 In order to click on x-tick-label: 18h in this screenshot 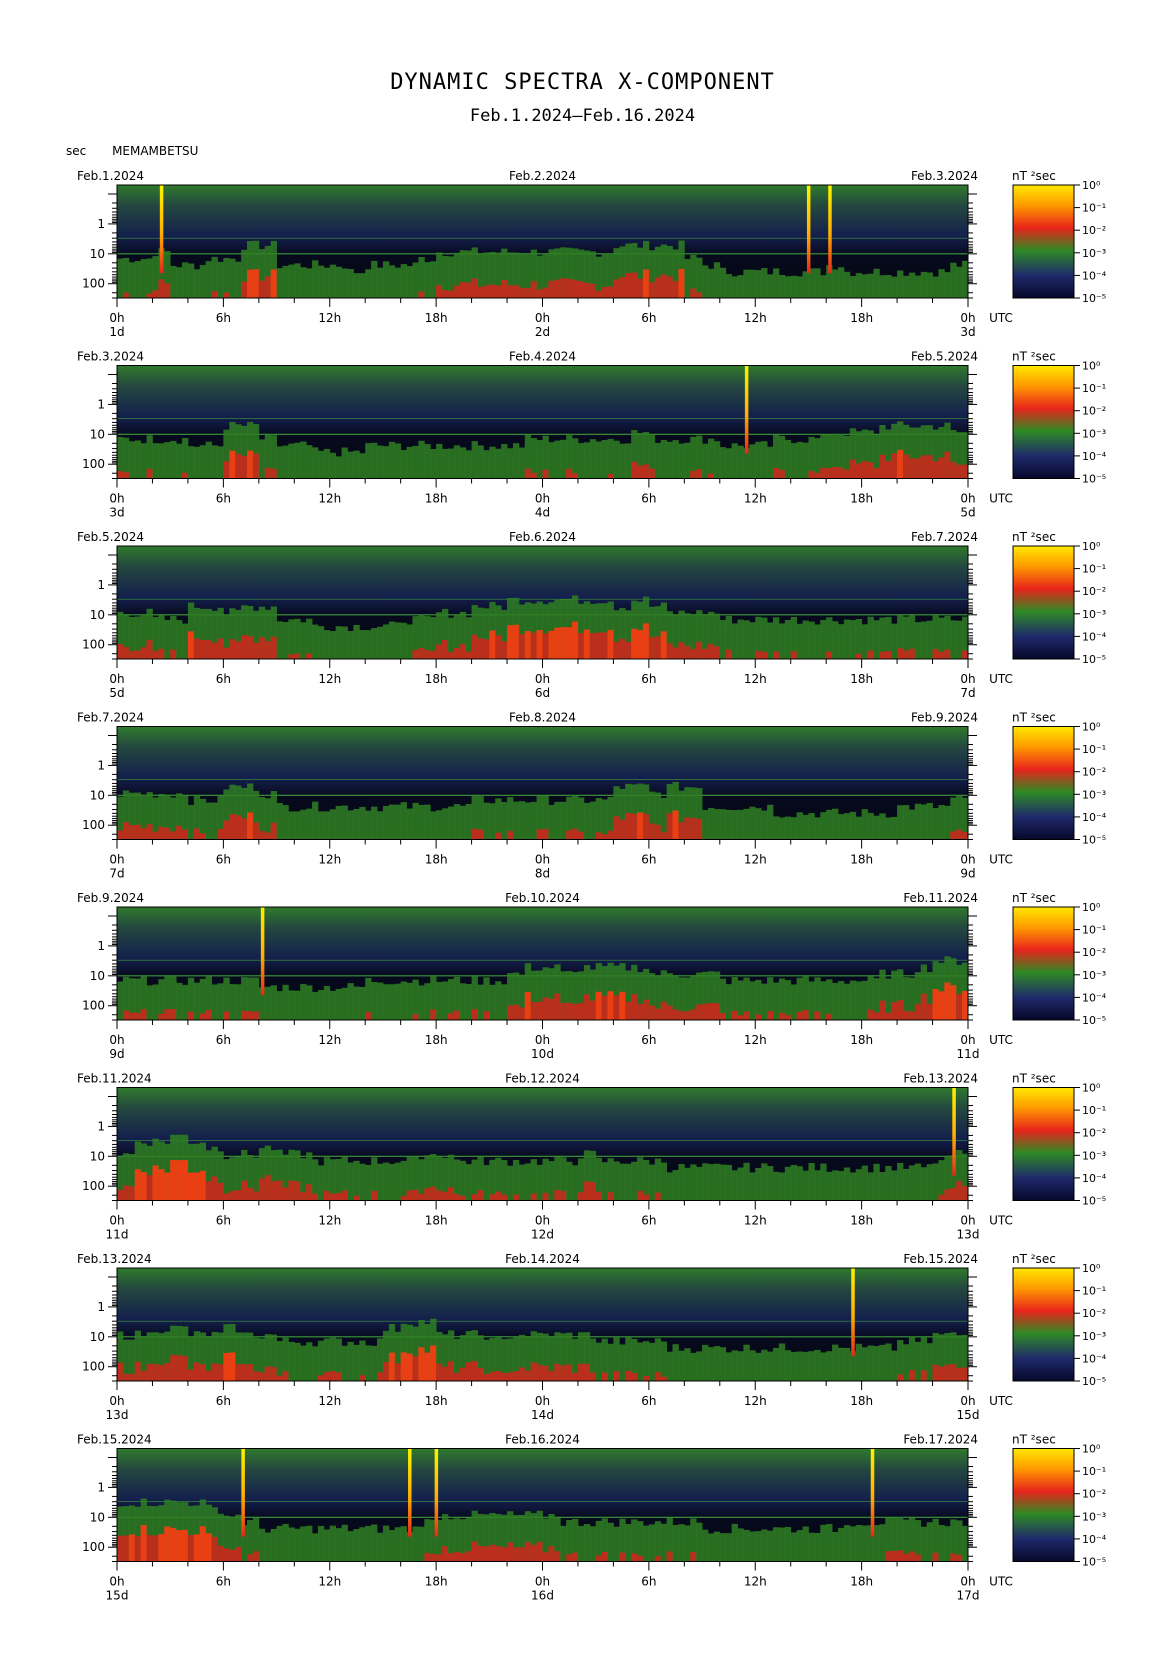, I will do `click(861, 318)`.